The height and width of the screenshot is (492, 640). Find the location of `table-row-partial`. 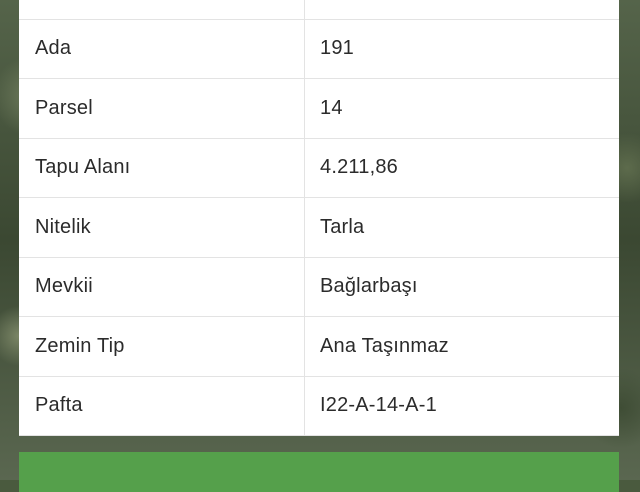

table-row-partial is located at coordinates (319, 10).